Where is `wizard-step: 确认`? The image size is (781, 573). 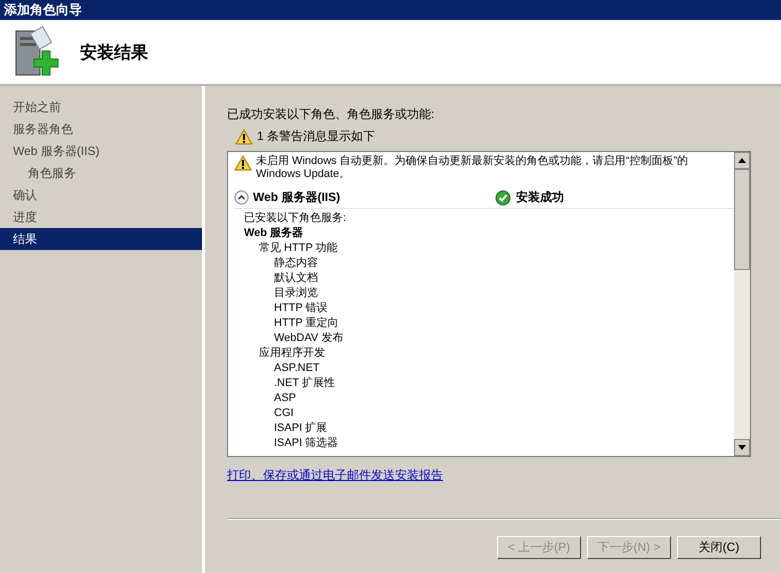 wizard-step: 确认 is located at coordinates (101, 195).